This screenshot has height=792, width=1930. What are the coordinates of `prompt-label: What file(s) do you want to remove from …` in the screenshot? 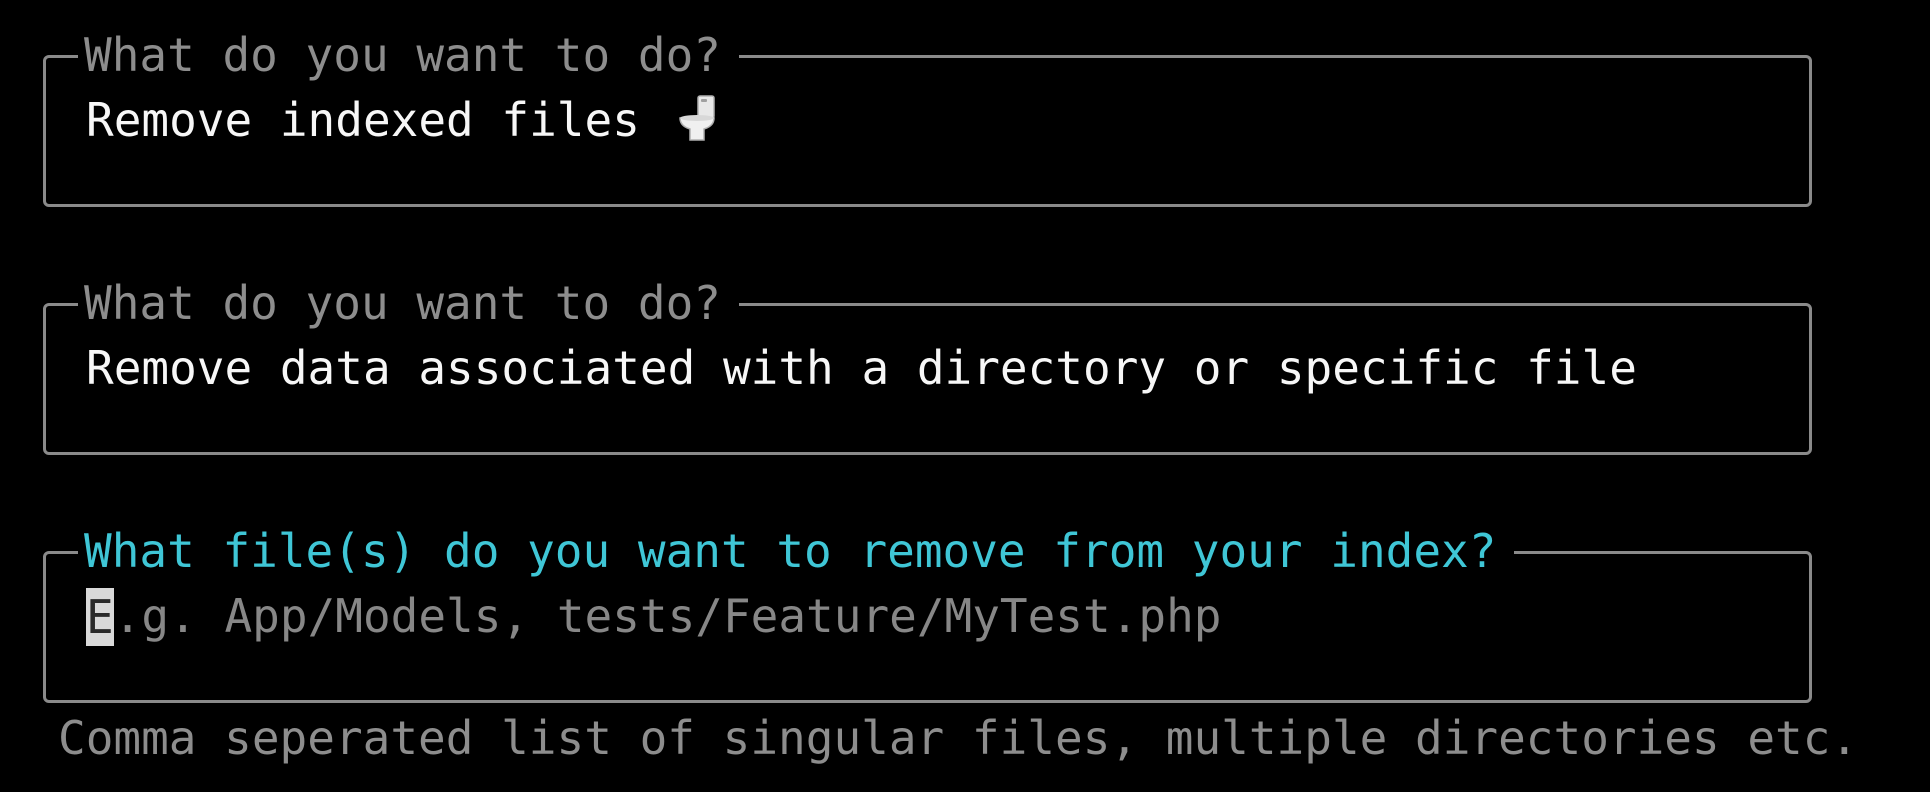 It's located at (796, 551).